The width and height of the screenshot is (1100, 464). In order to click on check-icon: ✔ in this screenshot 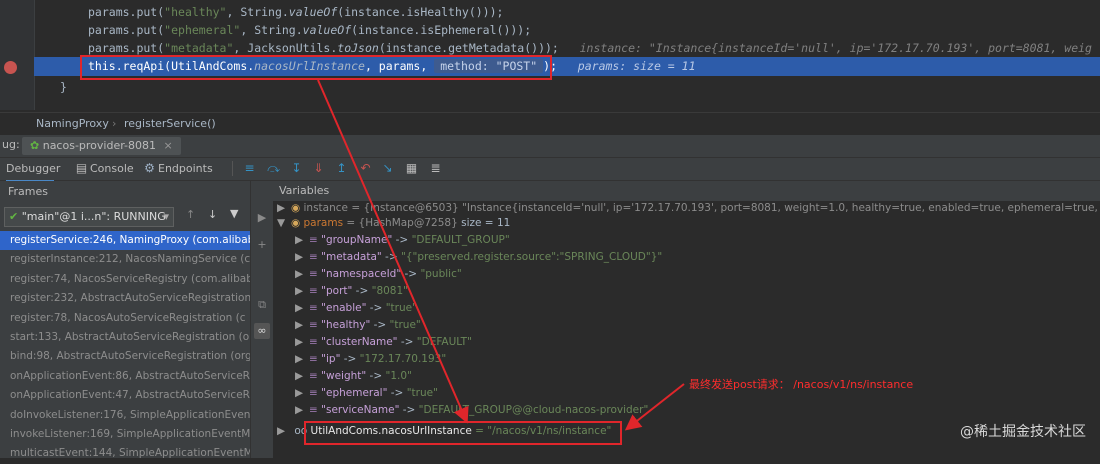, I will do `click(14, 216)`.